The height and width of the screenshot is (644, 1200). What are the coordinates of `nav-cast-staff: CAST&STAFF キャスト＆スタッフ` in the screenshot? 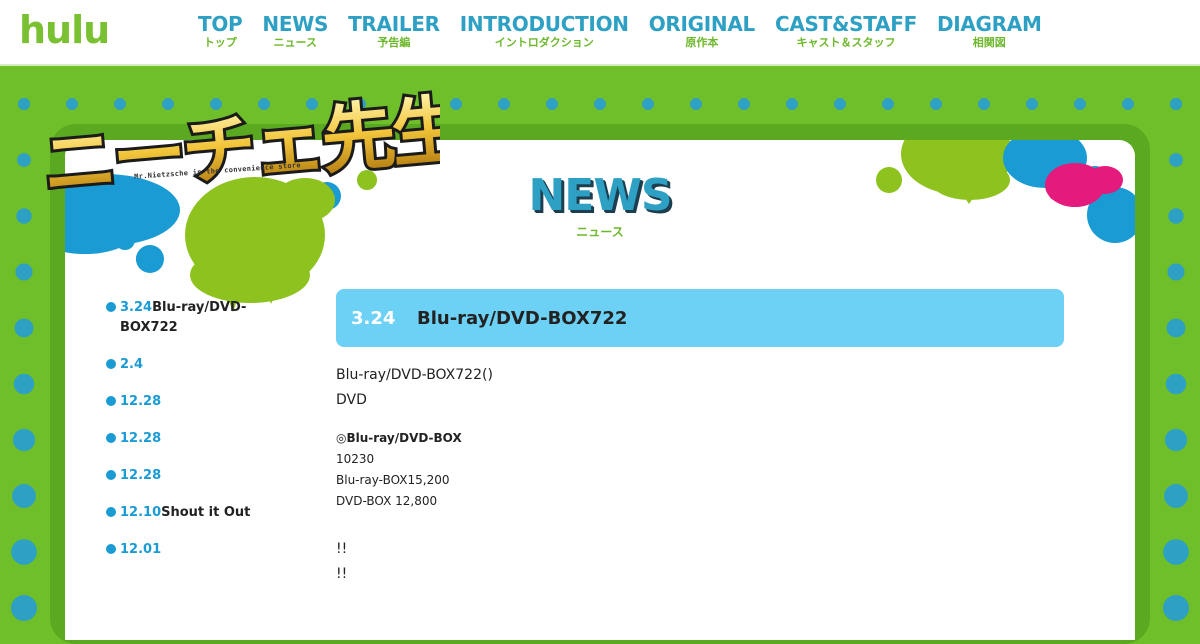 It's located at (846, 32).